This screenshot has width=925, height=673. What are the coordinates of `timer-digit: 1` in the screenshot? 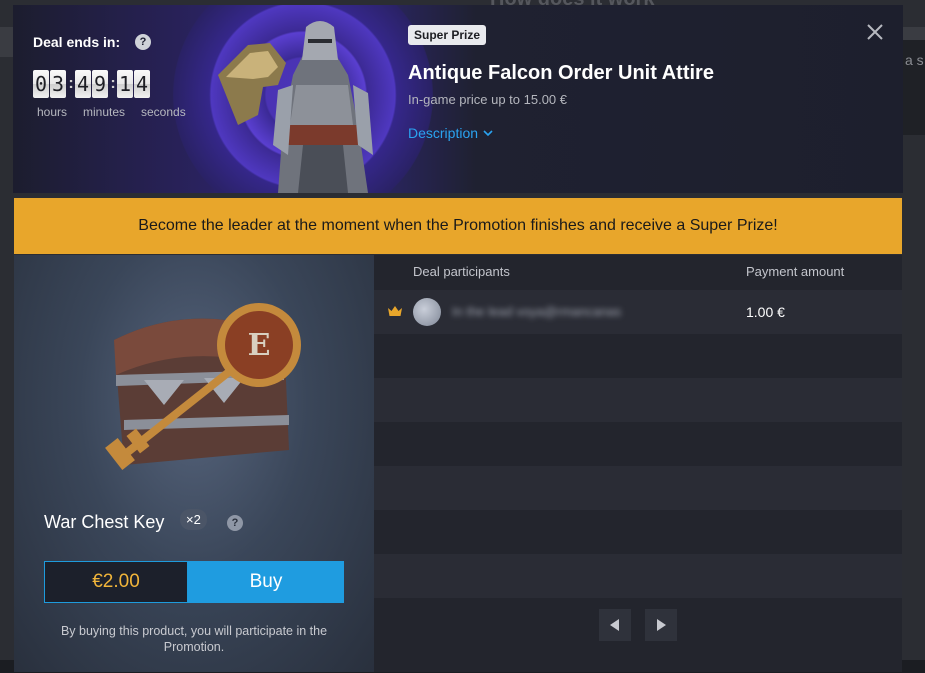 It's located at (125, 84).